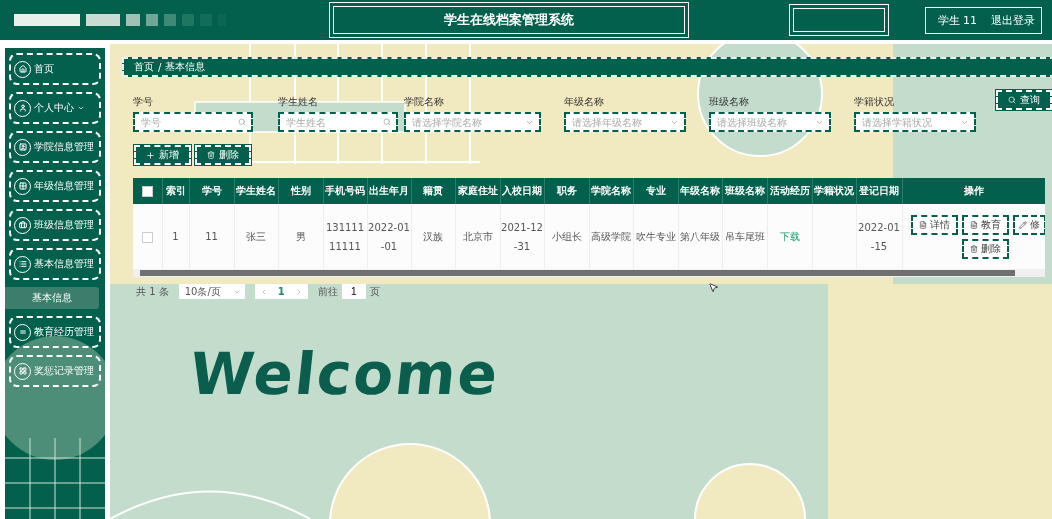  Describe the element at coordinates (1028, 224) in the screenshot. I see `edit-button: 修` at that location.